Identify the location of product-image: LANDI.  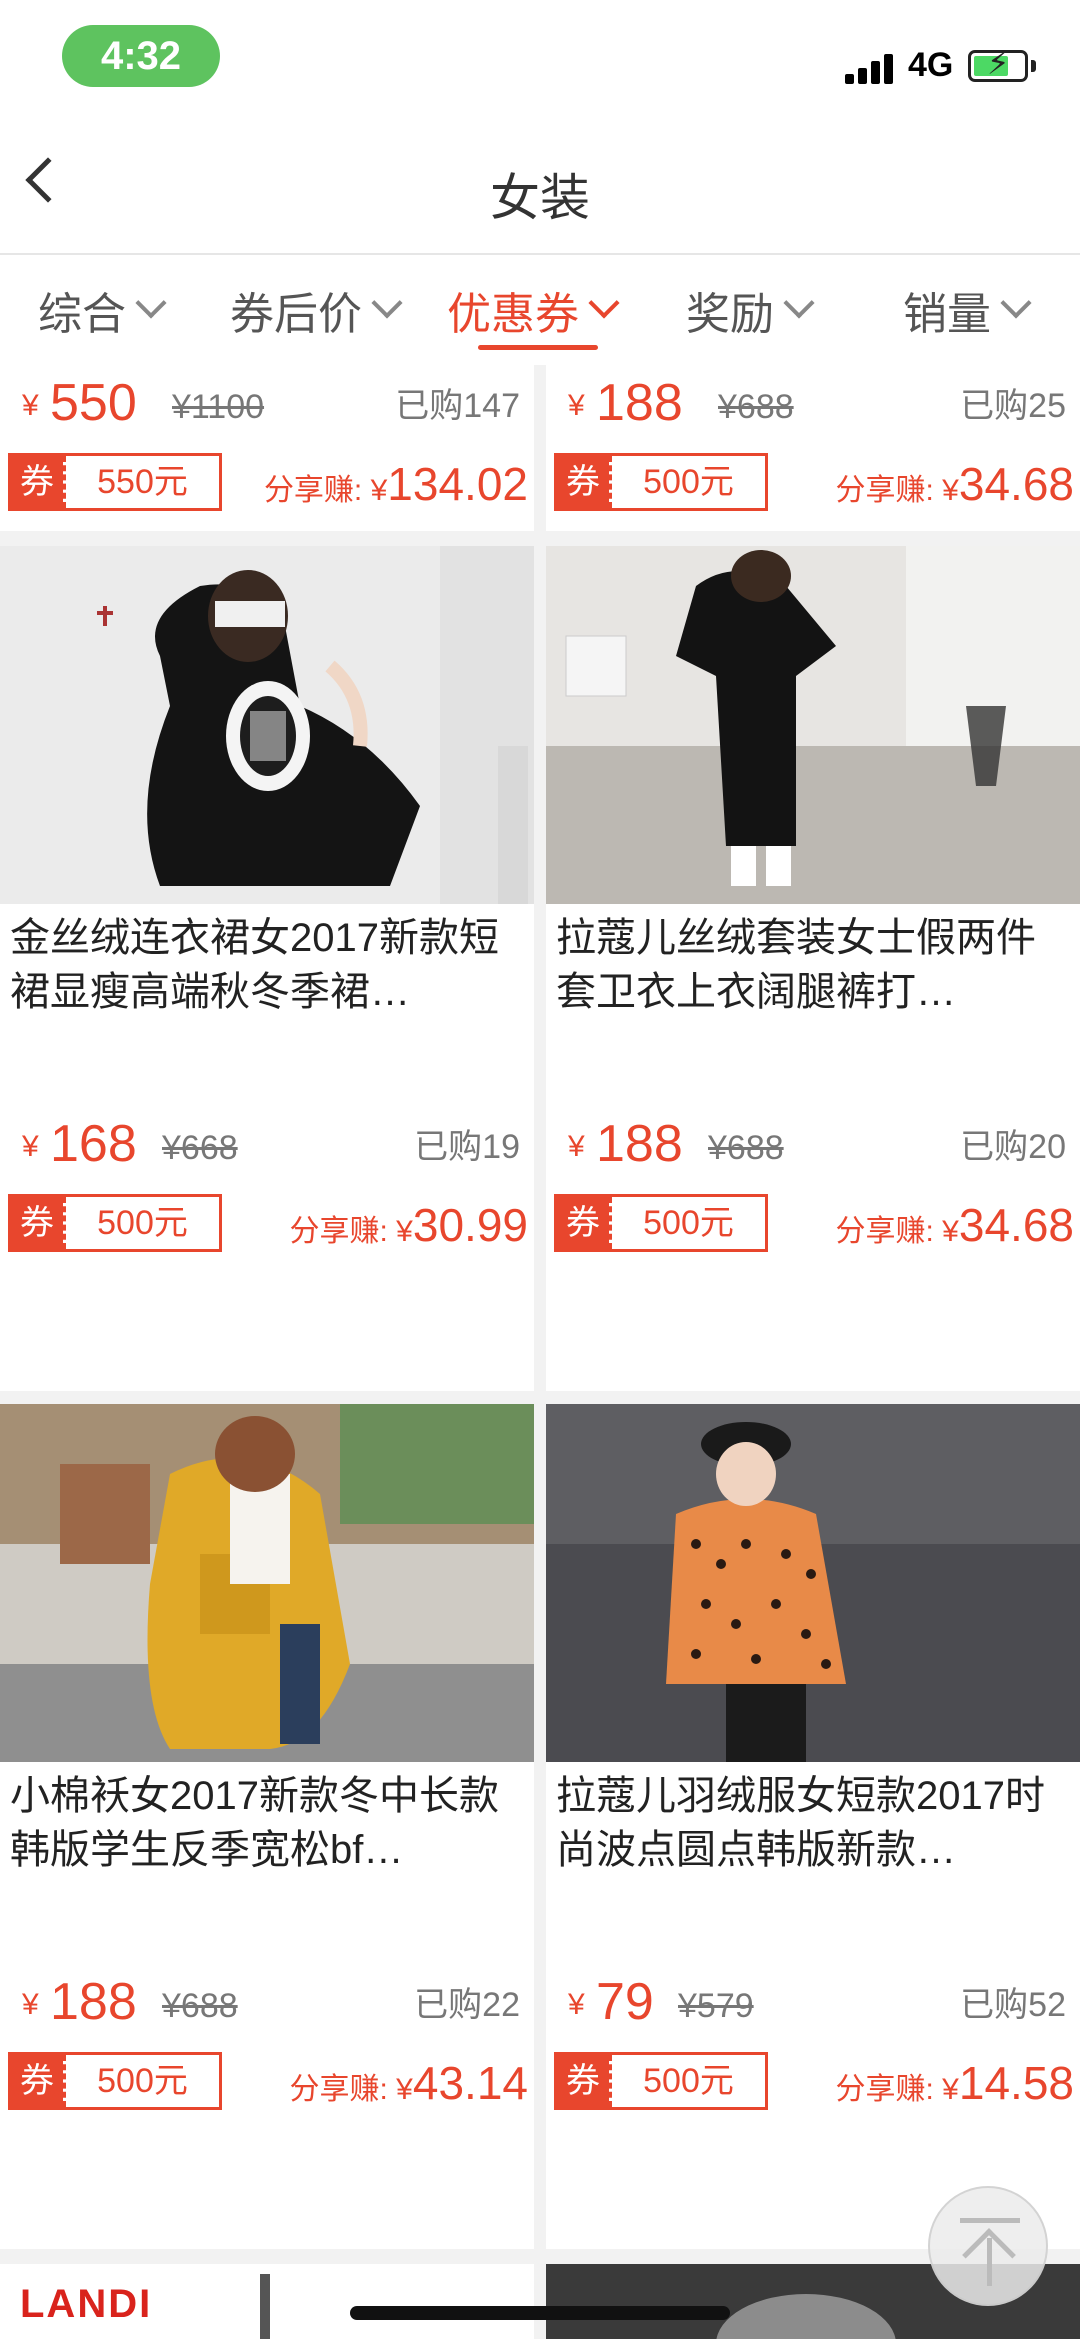
(267, 2301).